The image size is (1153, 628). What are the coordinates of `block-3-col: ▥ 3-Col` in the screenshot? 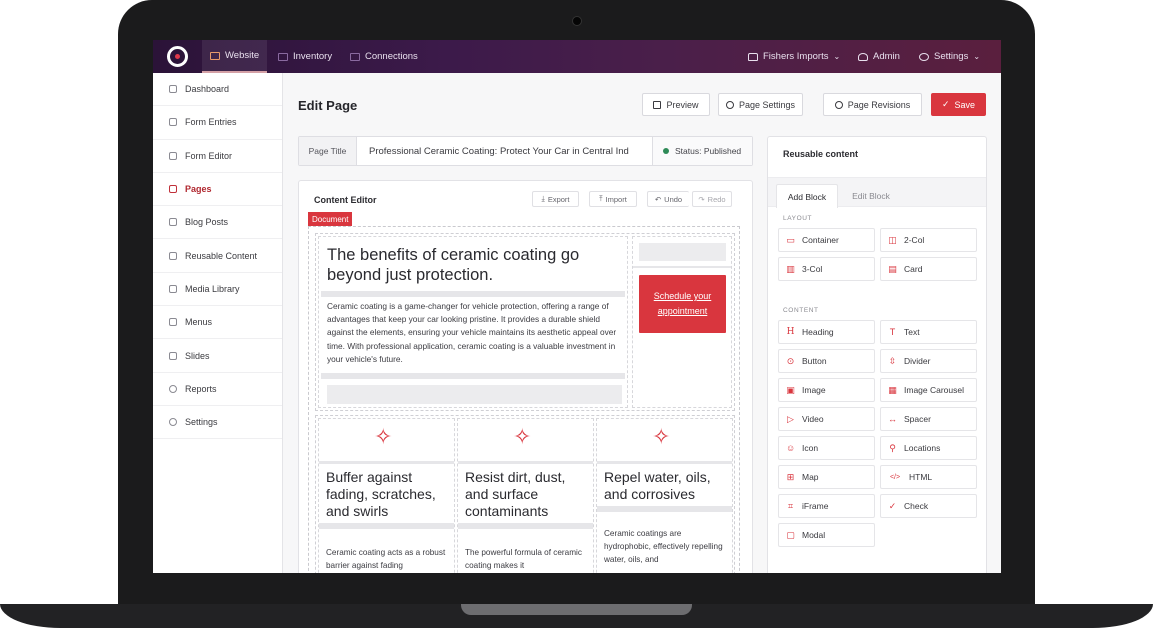 It's located at (826, 269).